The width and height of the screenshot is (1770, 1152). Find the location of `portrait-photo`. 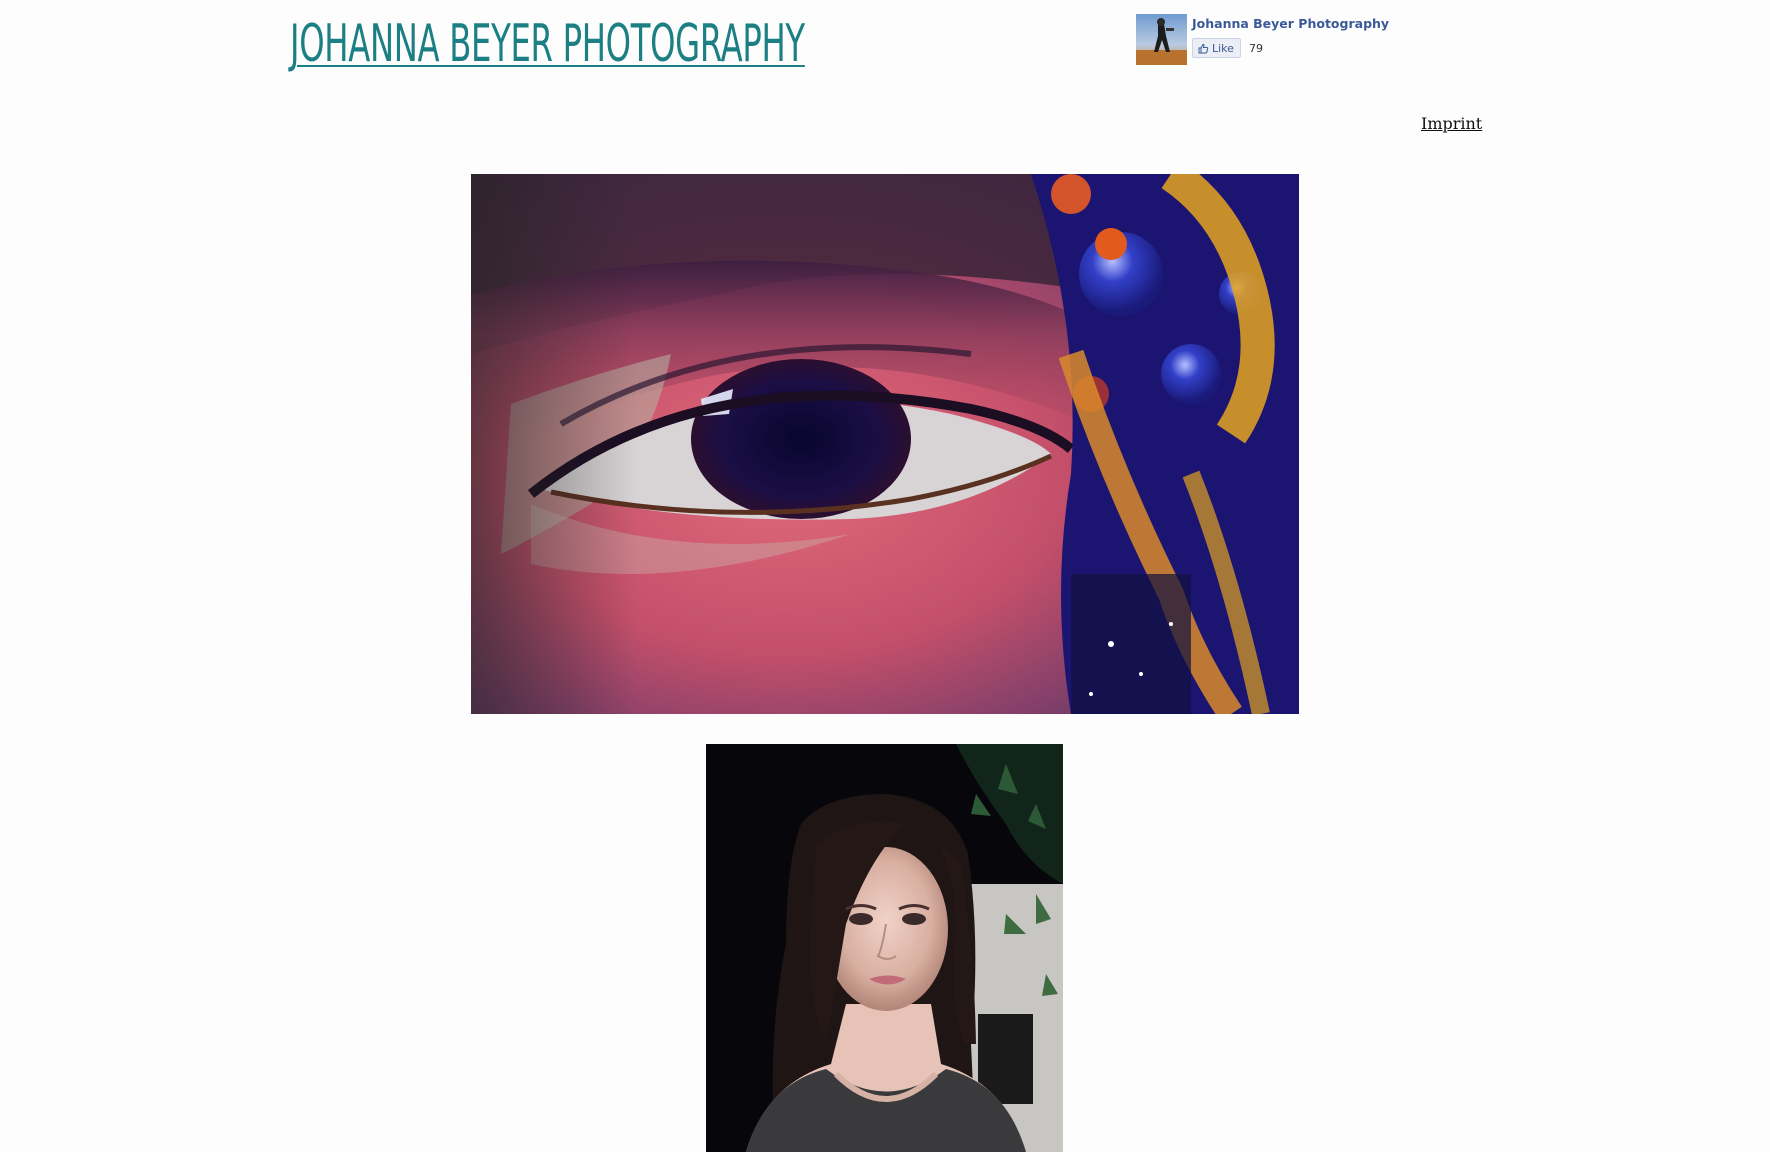

portrait-photo is located at coordinates (884, 948).